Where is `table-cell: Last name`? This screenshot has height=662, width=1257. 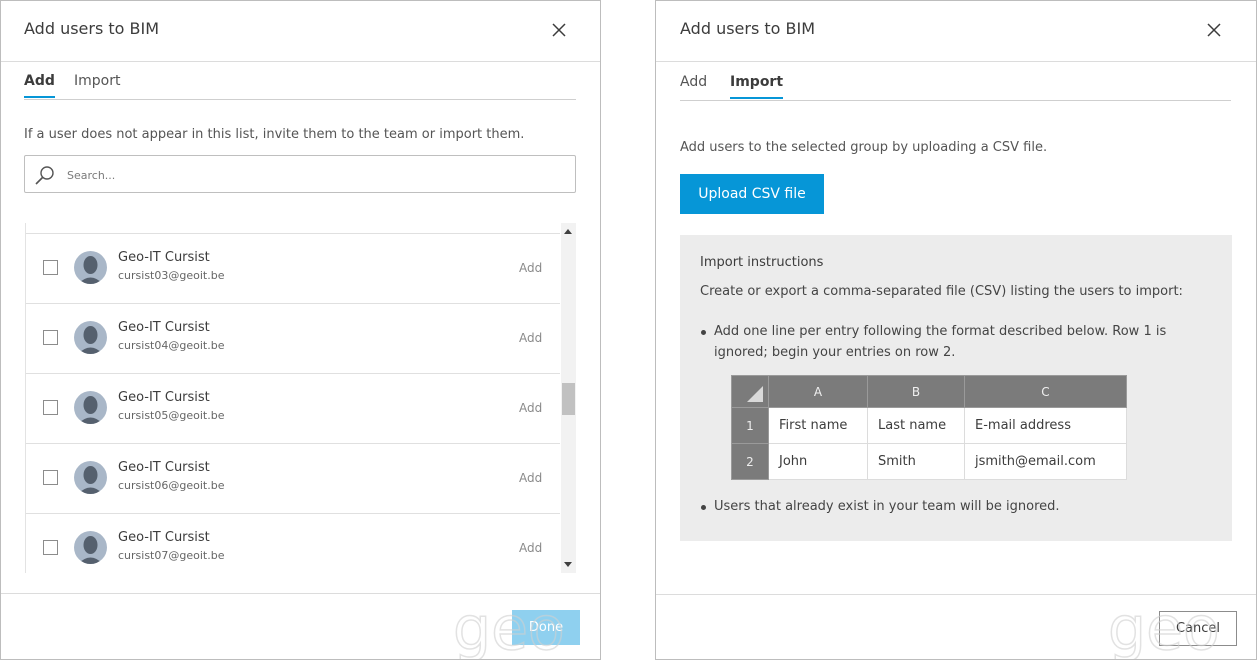 table-cell: Last name is located at coordinates (916, 425).